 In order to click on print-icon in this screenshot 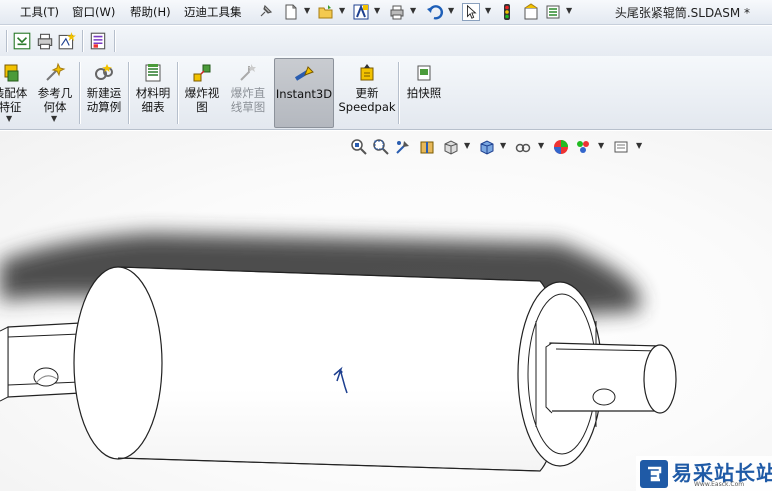, I will do `click(397, 12)`.